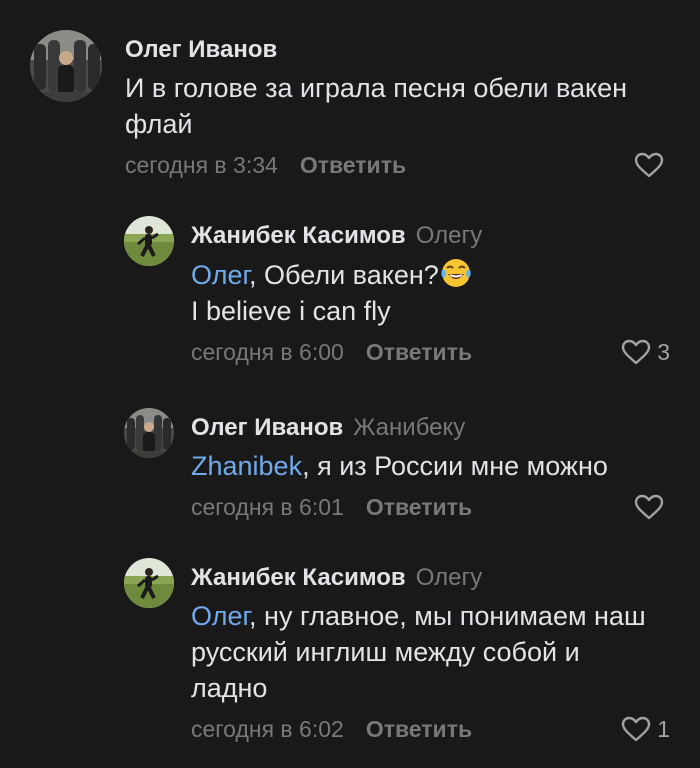 Image resolution: width=700 pixels, height=768 pixels. Describe the element at coordinates (291, 311) in the screenshot. I see `comment-text-line: I believe i can fly` at that location.